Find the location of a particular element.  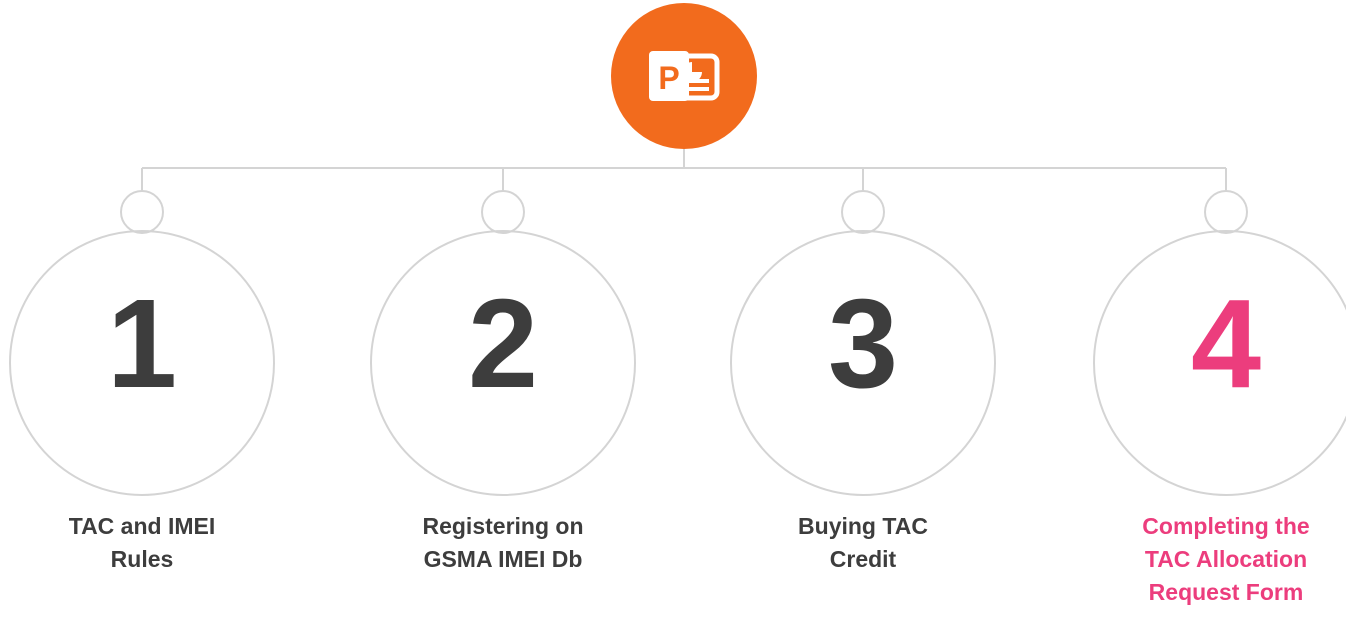

step-1-connector-node is located at coordinates (142, 212).